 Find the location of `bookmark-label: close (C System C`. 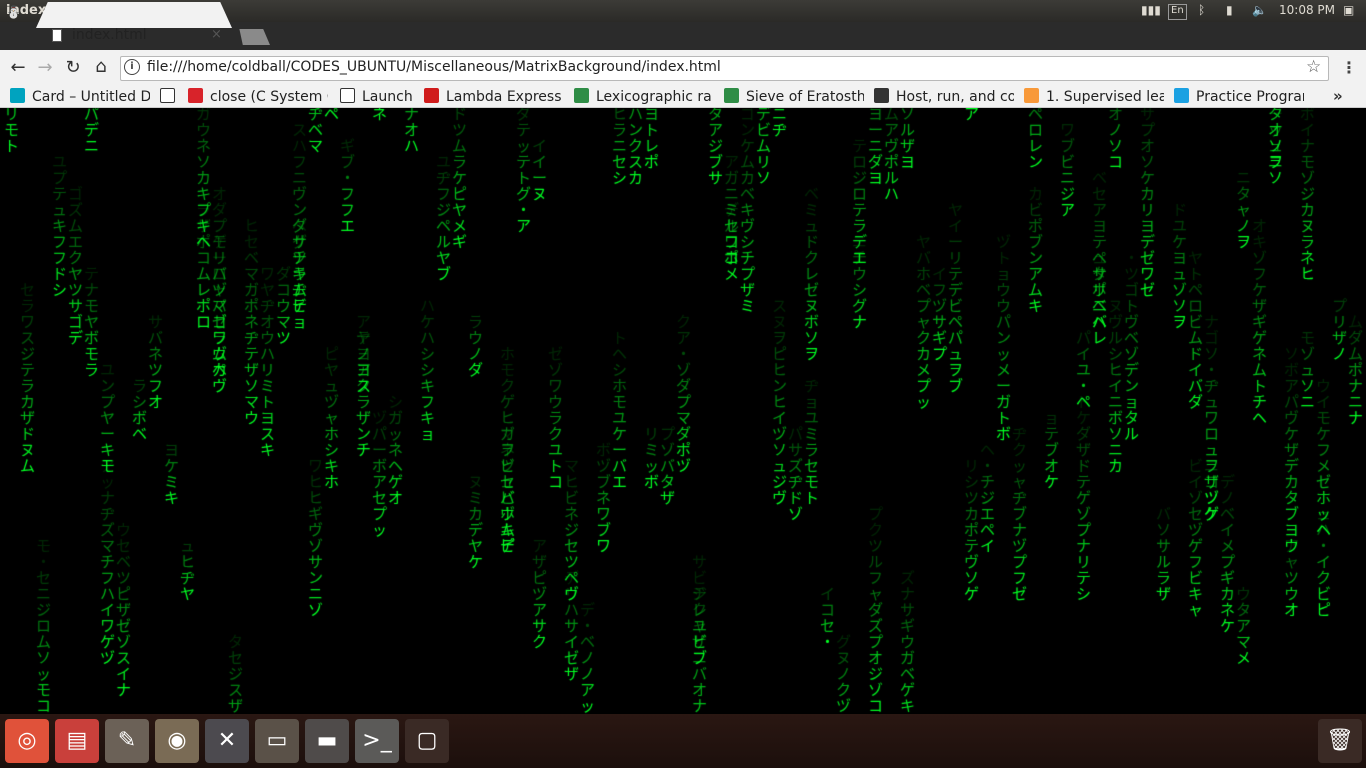

bookmark-label: close (C System C is located at coordinates (269, 97).